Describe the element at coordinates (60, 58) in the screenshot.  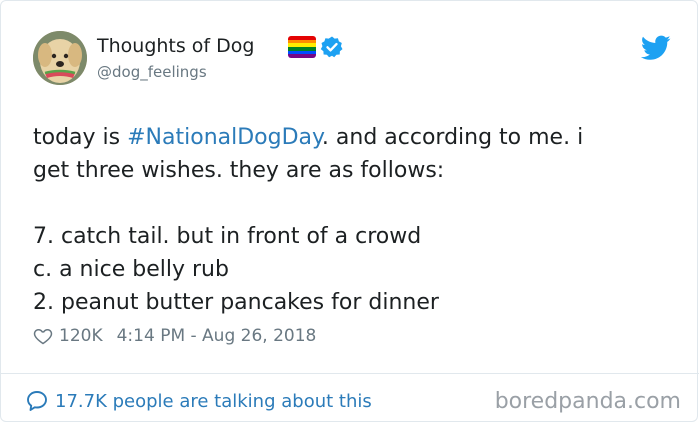
I see `dog-avatar-icon` at that location.